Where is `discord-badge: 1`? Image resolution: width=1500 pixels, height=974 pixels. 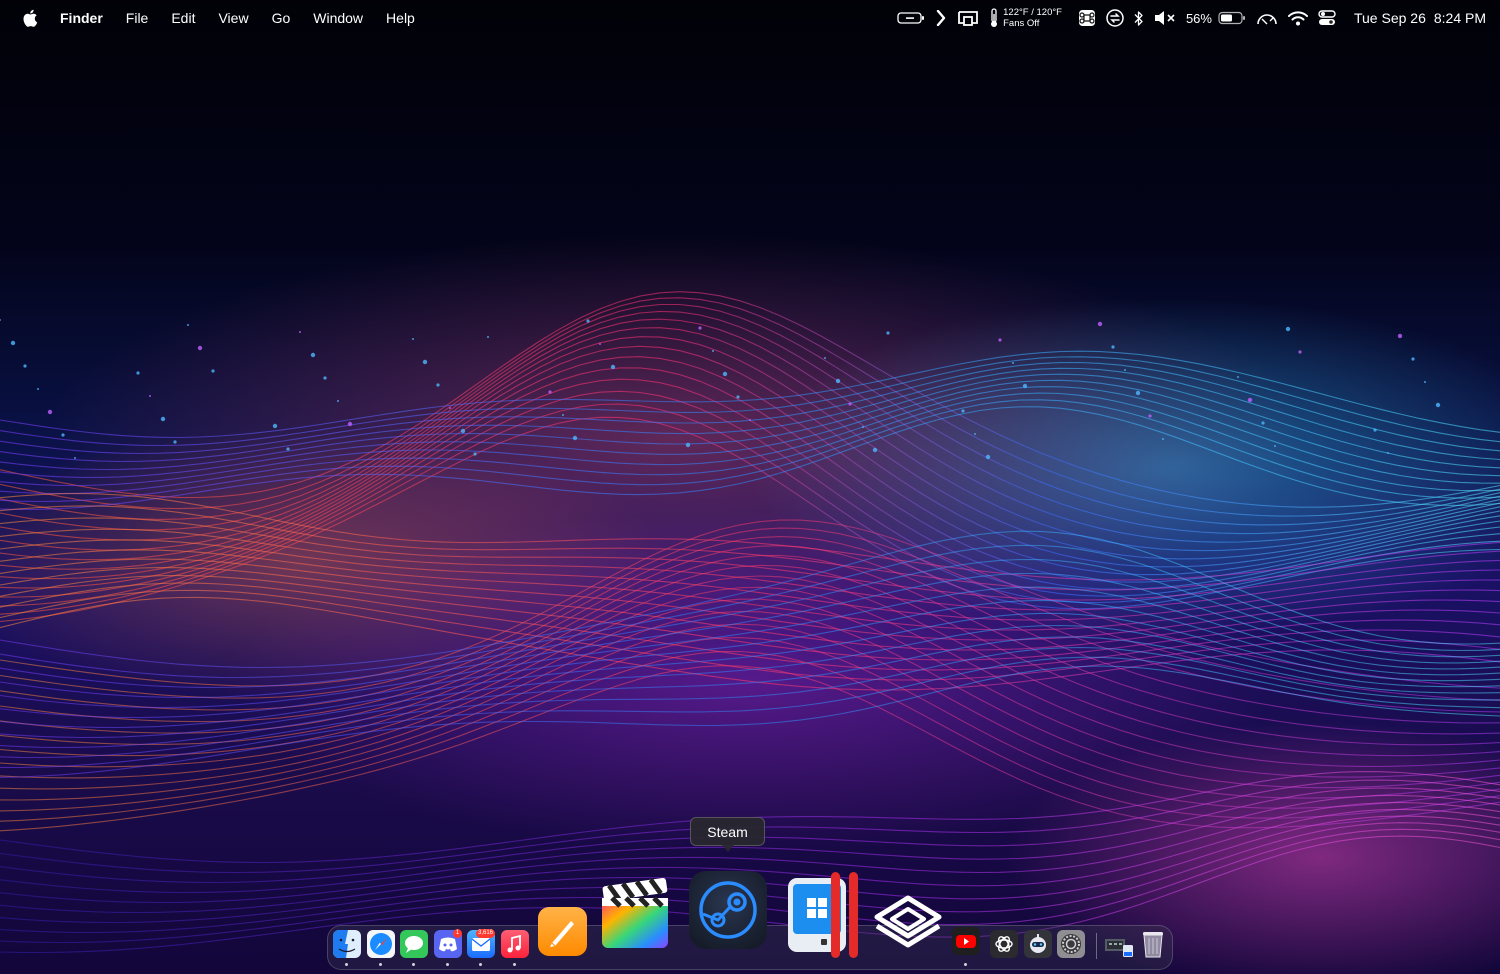 discord-badge: 1 is located at coordinates (457, 933).